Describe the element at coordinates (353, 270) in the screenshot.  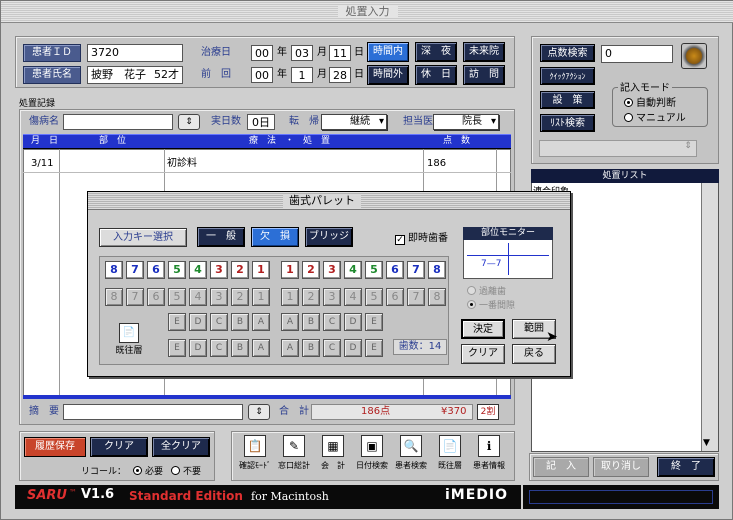
I see `tooth-upper-left: 4` at that location.